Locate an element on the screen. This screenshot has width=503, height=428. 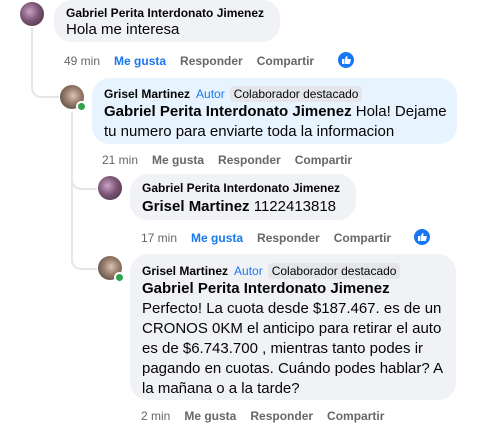
comment-actions: 17 min Me gusta Responder Compartir is located at coordinates (273, 238).